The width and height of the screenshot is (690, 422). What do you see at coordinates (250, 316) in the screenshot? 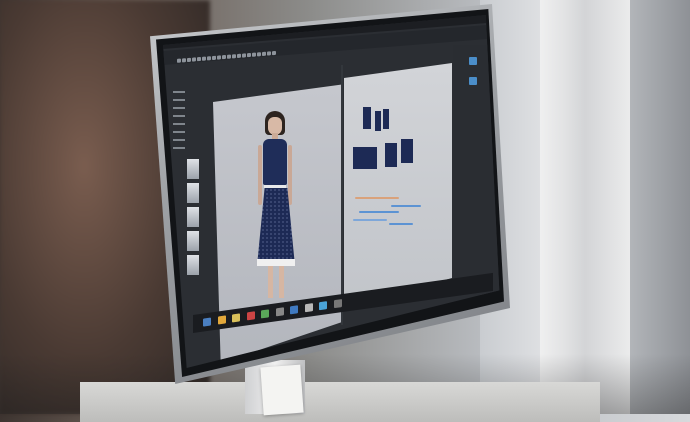
I see `media-icon` at bounding box center [250, 316].